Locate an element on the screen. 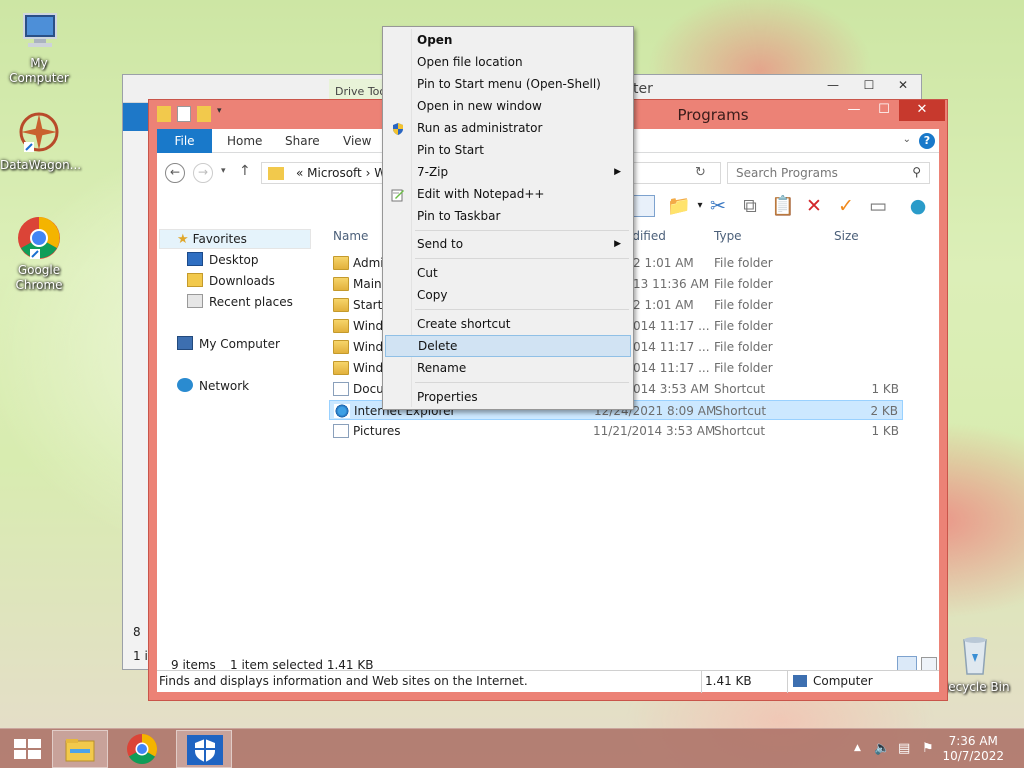 The width and height of the screenshot is (1024, 768). column-header-size: Size is located at coordinates (846, 239).